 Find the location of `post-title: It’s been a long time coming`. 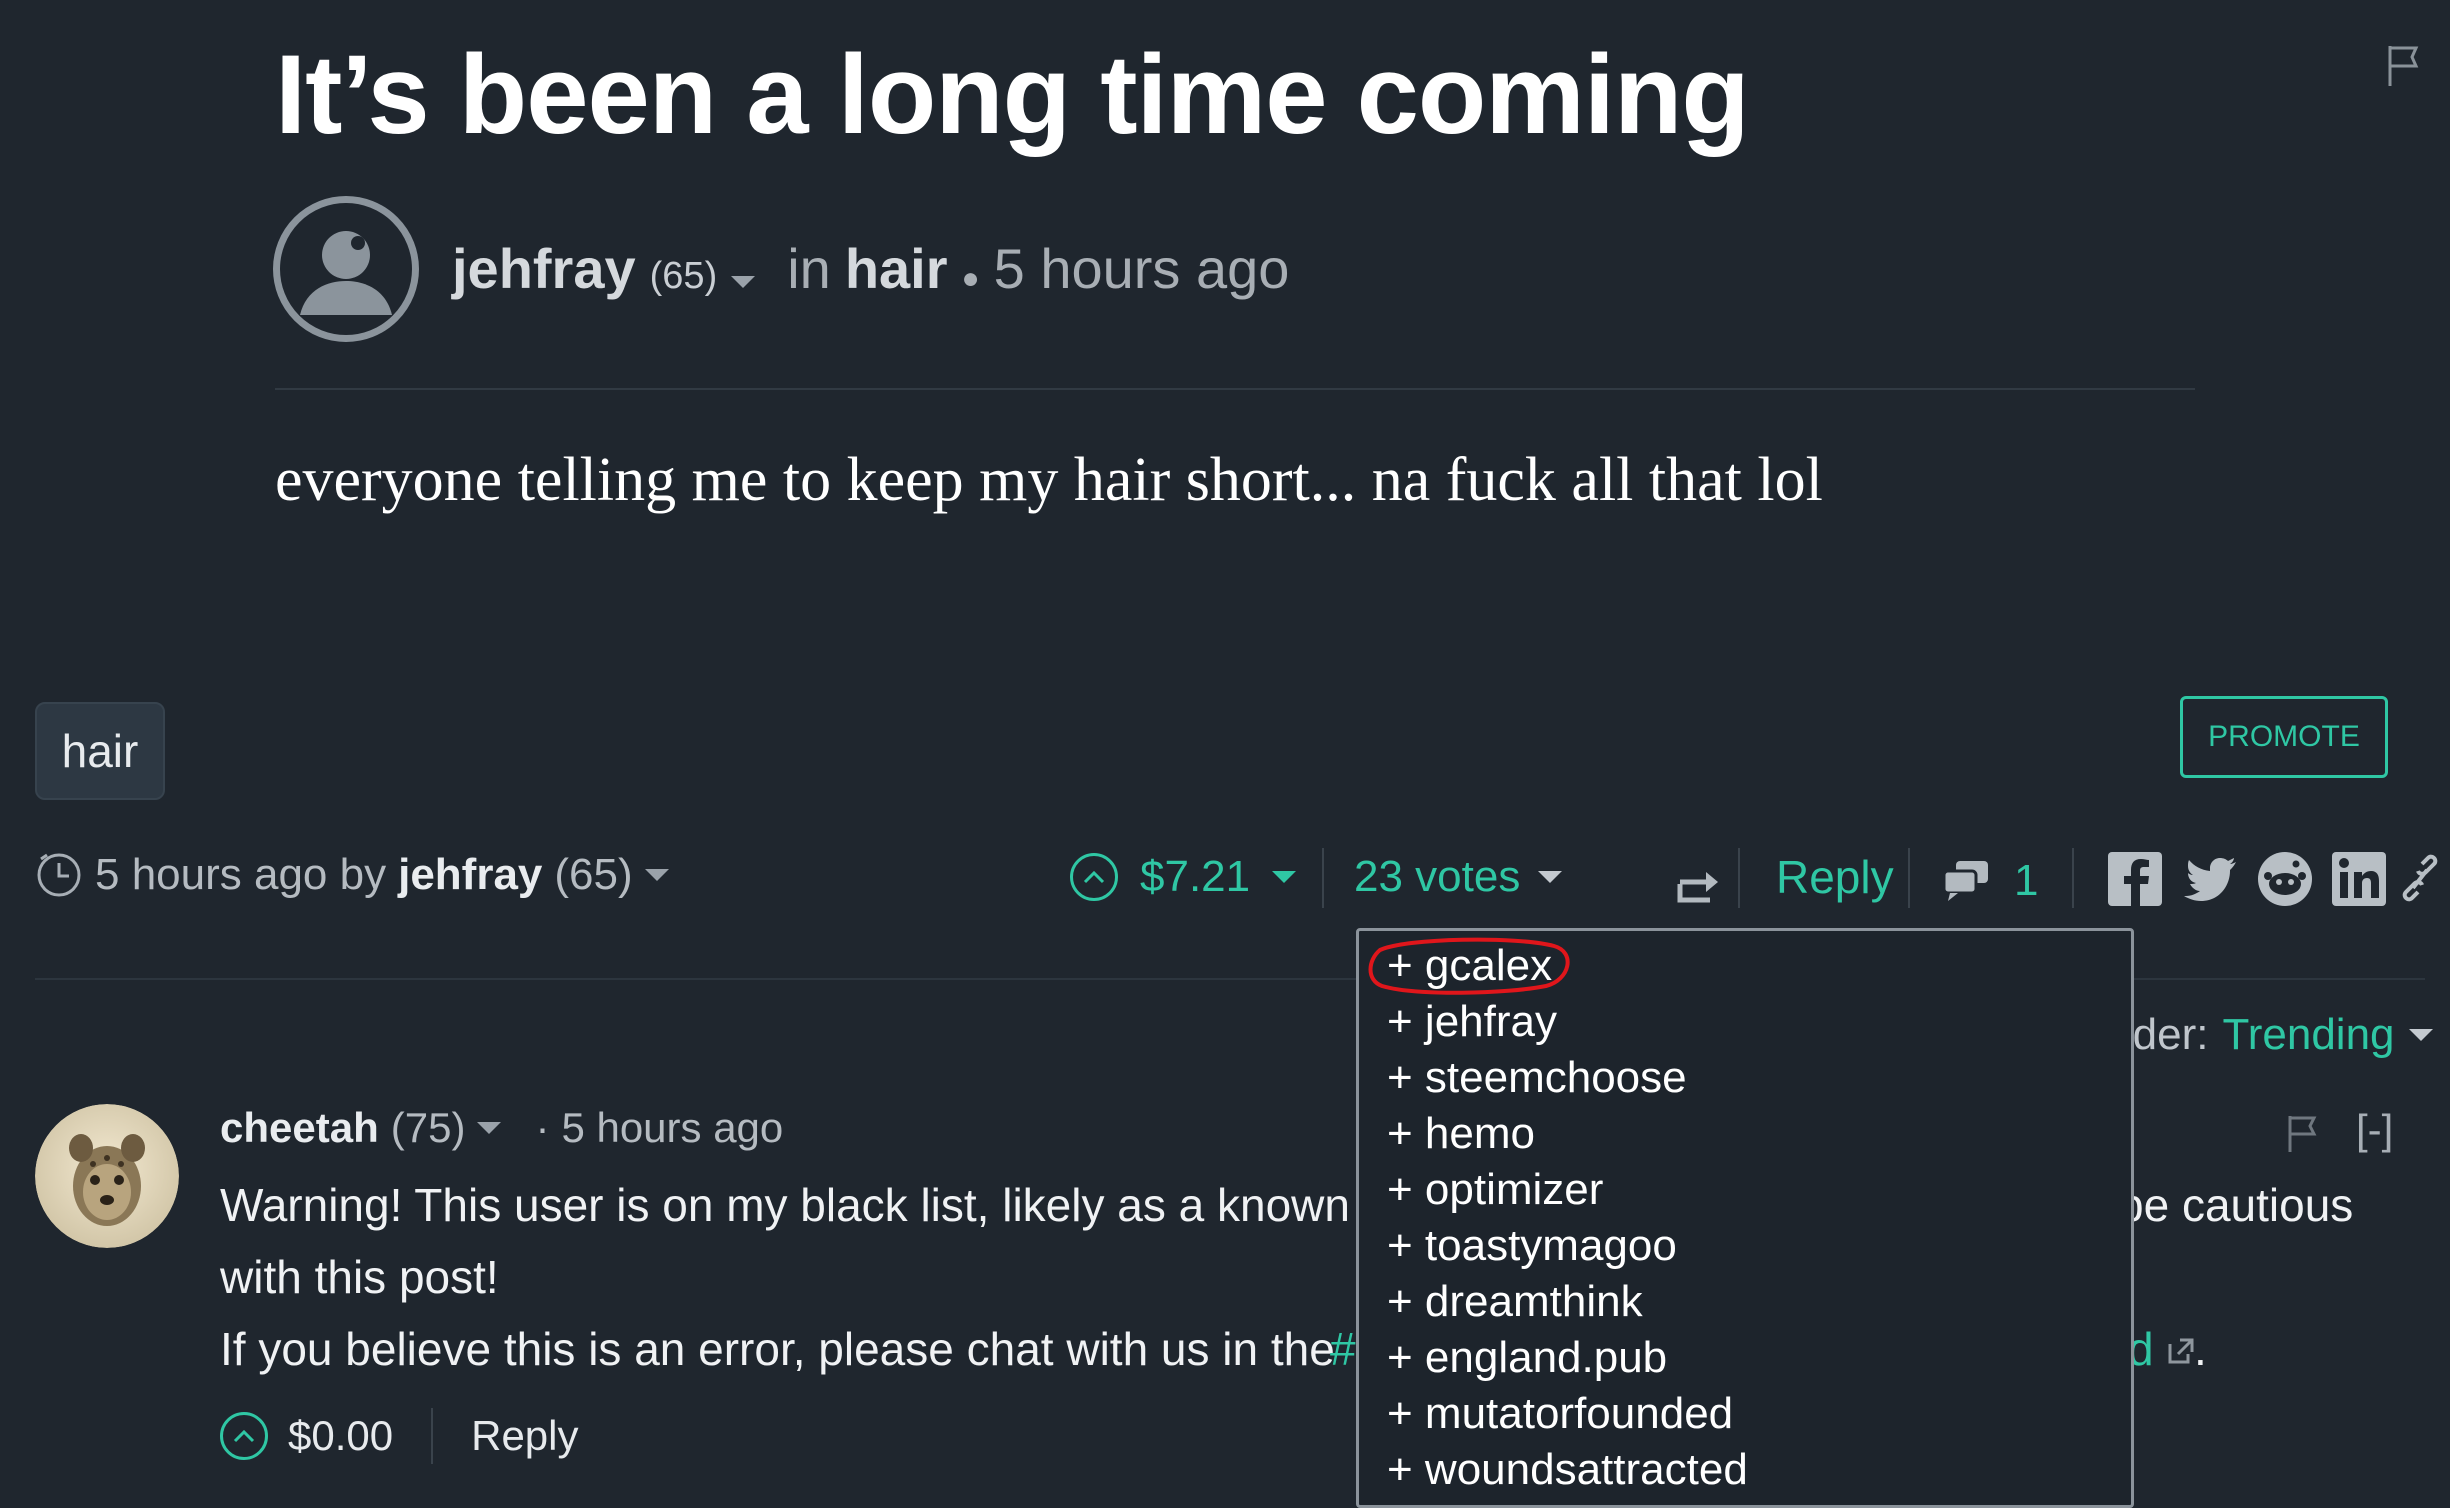

post-title: It’s been a long time coming is located at coordinates (1012, 94).